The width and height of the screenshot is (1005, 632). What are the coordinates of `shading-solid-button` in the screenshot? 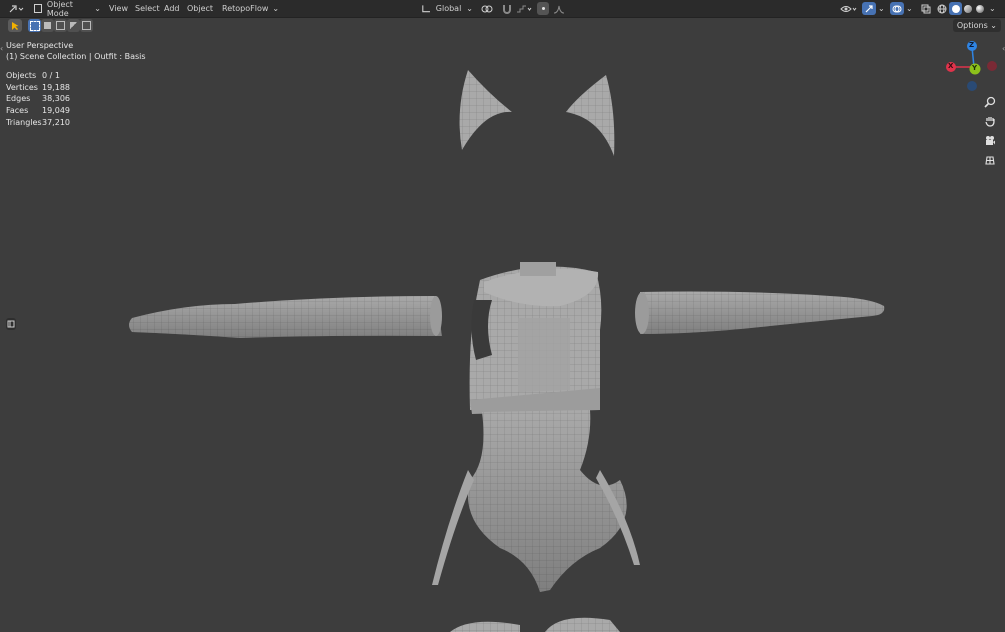 It's located at (955, 8).